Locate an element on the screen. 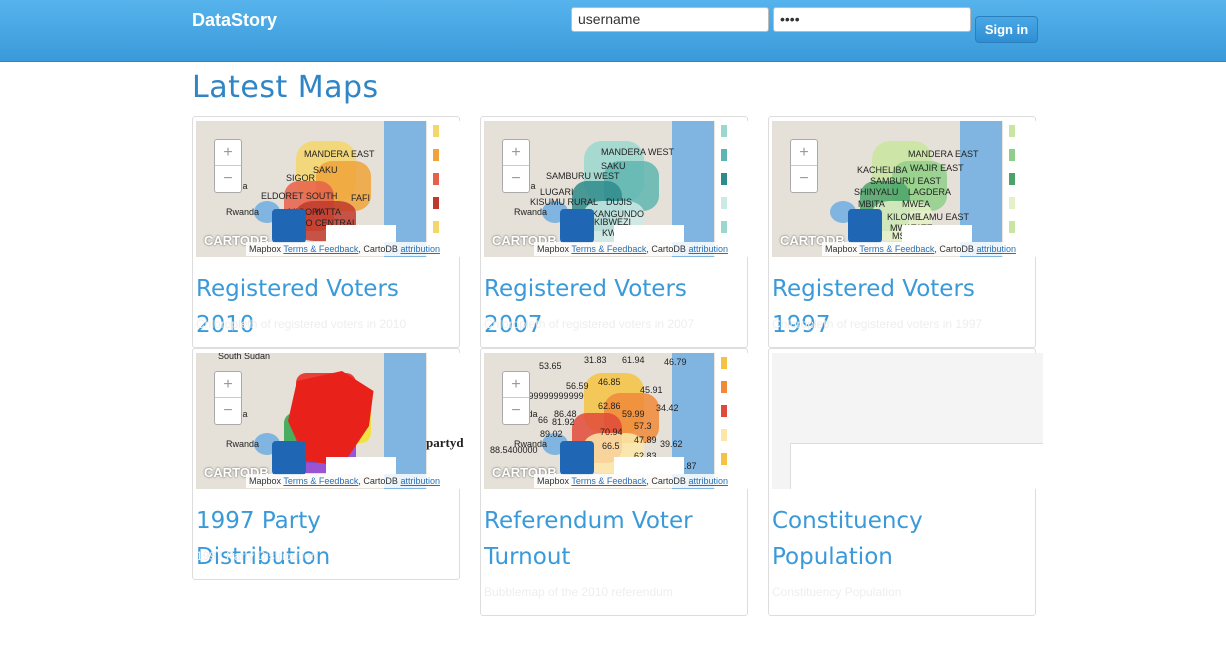 Image resolution: width=1226 pixels, height=648 pixels. top-navbar: DataStory username •••• Sign in is located at coordinates (613, 31).